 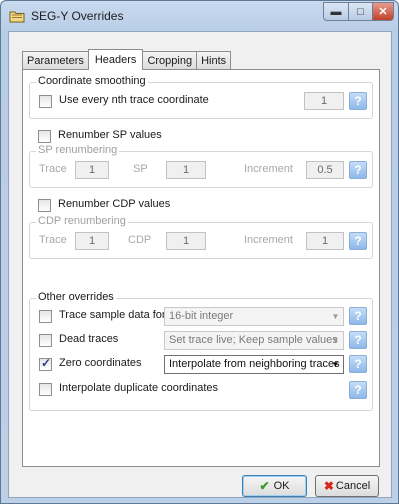 I want to click on minimize-button: ▬, so click(x=336, y=11).